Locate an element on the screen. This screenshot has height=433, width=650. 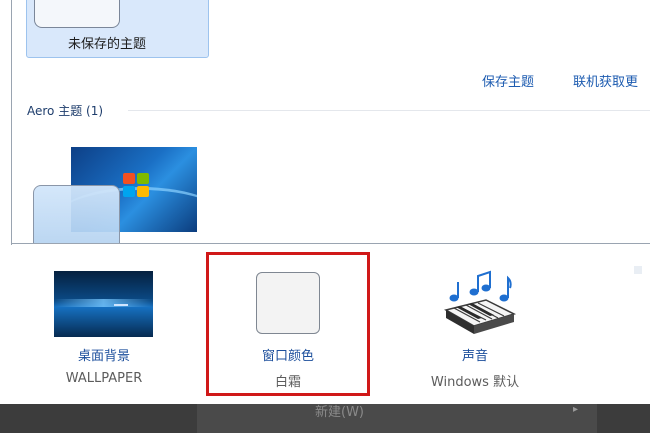
get-more-themes-online-link: 联机获取更 is located at coordinates (605, 80).